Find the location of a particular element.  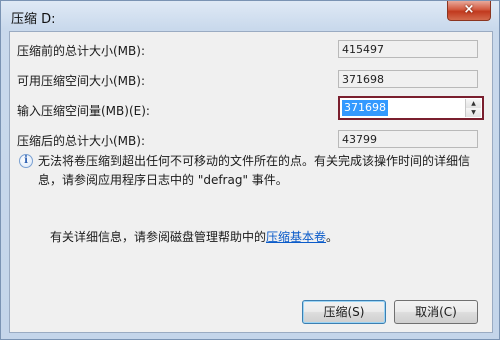

dialog-title: 压缩 D: is located at coordinates (33, 19).